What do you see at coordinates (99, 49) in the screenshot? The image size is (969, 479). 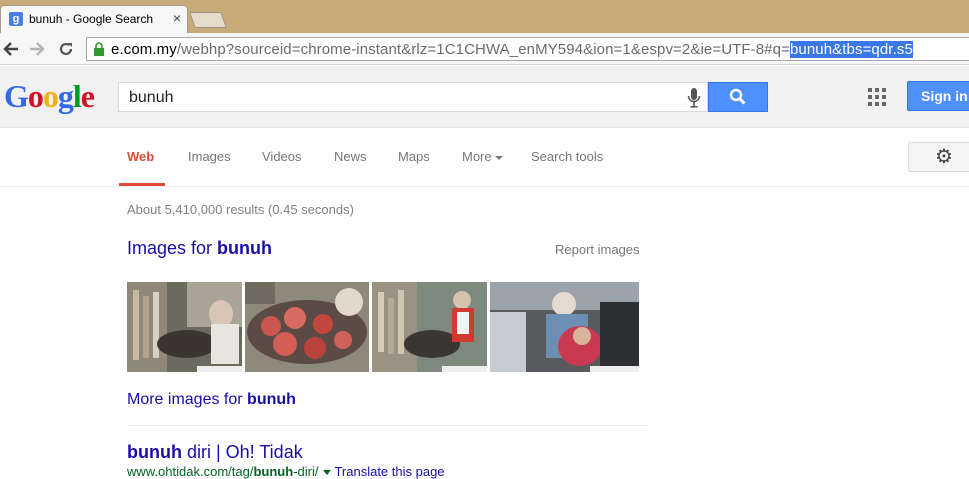 I see `lock-icon` at bounding box center [99, 49].